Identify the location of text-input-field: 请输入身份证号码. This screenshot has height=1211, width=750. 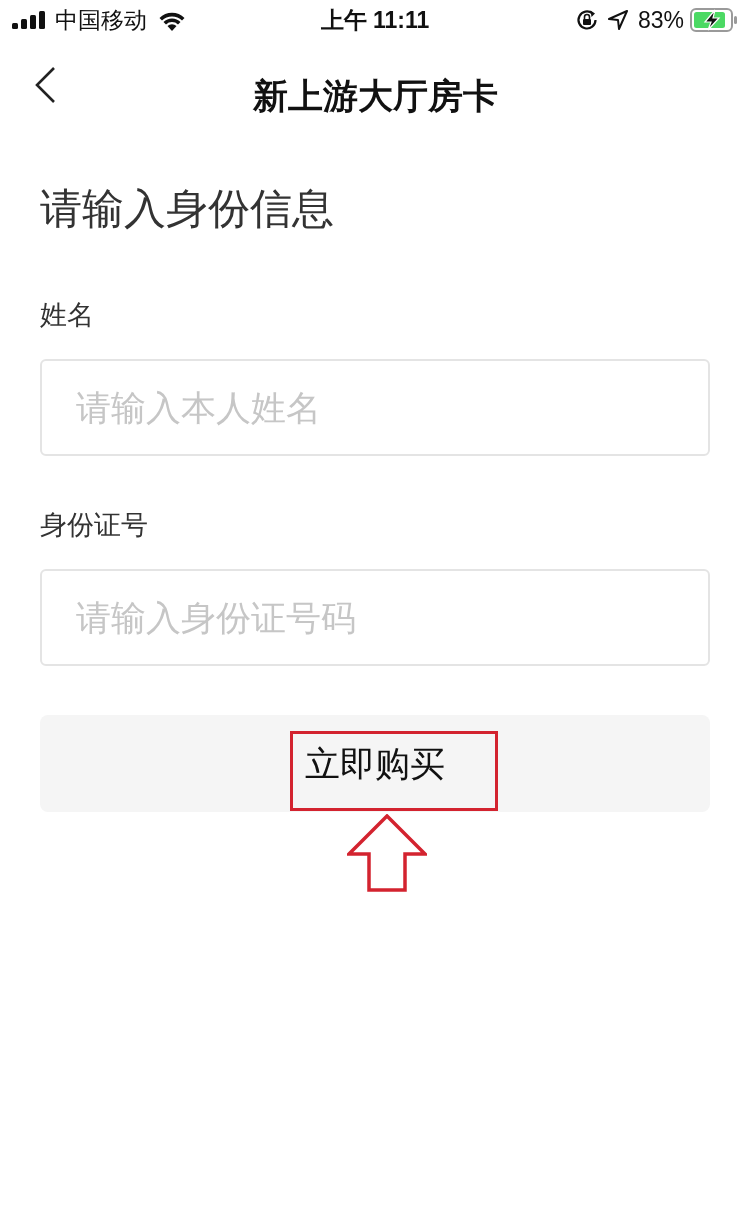
(375, 617).